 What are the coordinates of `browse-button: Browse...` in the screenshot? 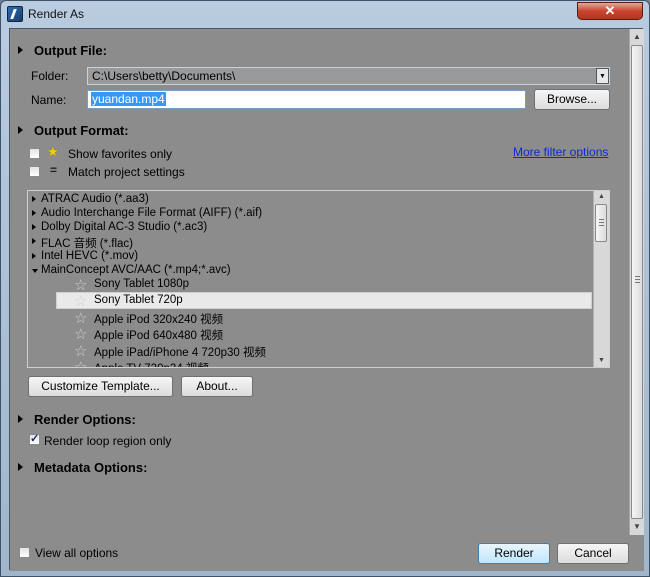 It's located at (572, 99).